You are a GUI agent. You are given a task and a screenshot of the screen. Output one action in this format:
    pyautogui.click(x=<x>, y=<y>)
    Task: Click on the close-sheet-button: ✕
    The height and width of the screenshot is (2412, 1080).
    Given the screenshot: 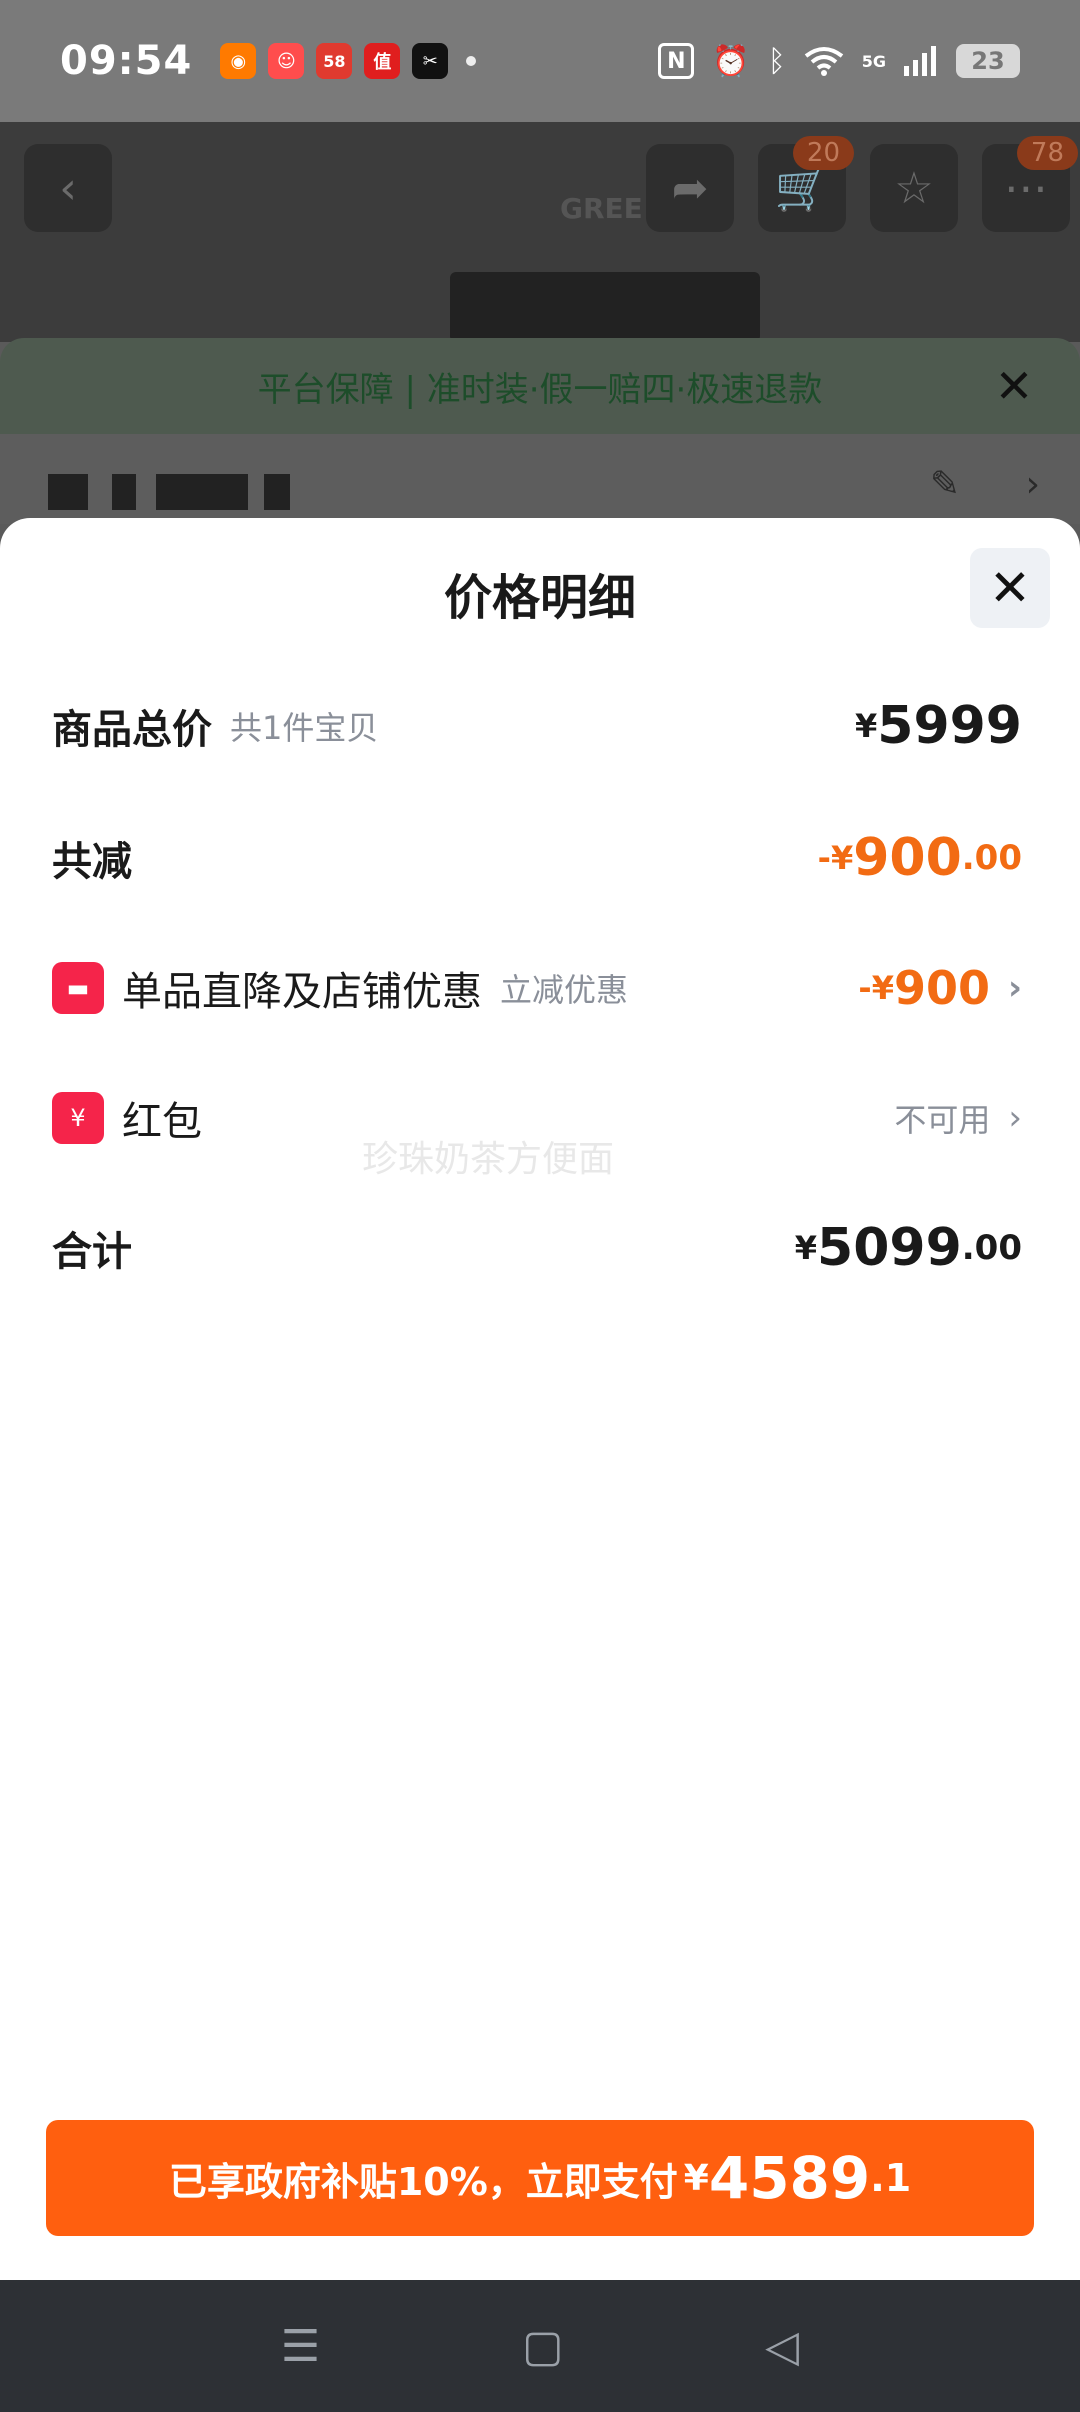 What is the action you would take?
    pyautogui.click(x=1010, y=588)
    